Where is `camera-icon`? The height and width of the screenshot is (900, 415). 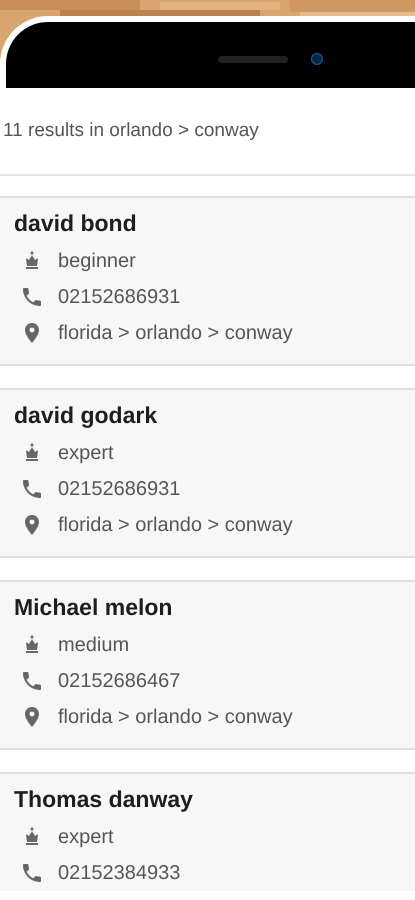 camera-icon is located at coordinates (317, 59).